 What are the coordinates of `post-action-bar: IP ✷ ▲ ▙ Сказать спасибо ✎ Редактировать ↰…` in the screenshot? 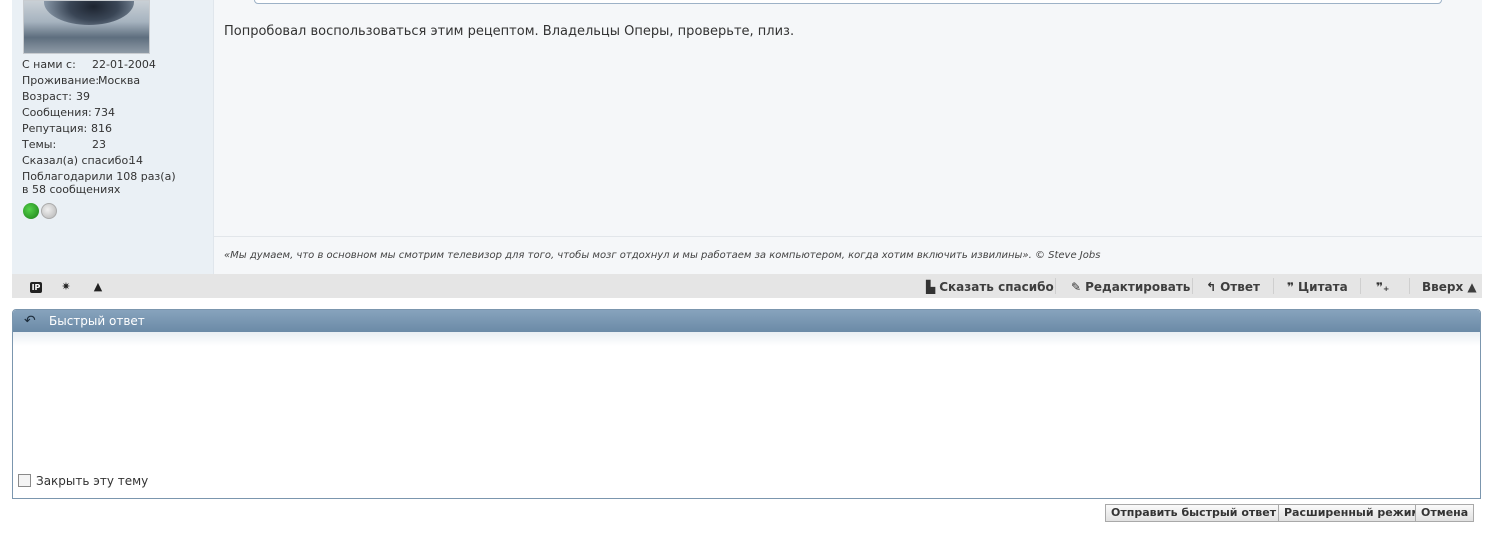 It's located at (747, 286).